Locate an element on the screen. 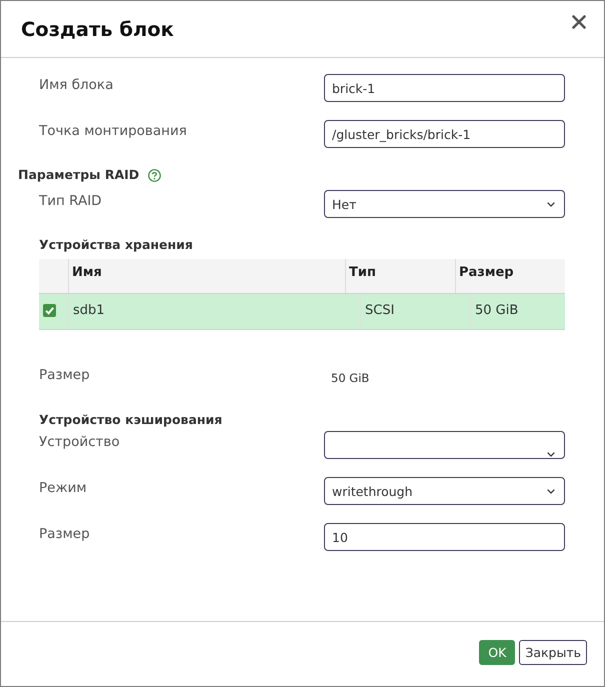 The width and height of the screenshot is (605, 687). input-field: brick-1 is located at coordinates (444, 88).